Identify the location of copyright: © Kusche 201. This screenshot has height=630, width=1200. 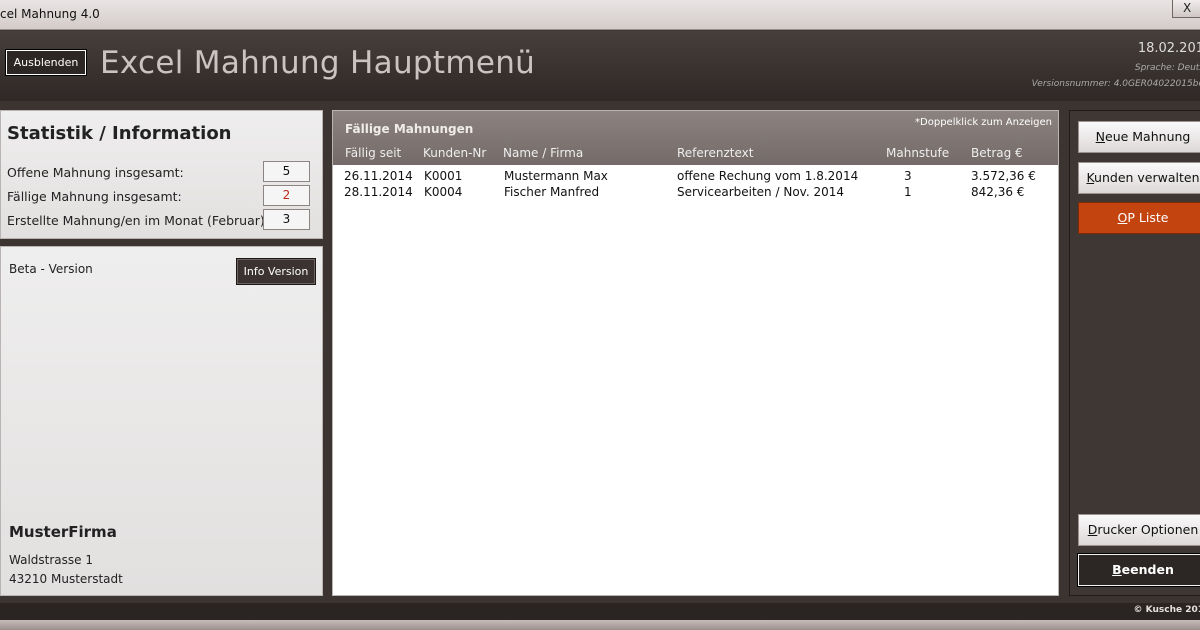
(1166, 610).